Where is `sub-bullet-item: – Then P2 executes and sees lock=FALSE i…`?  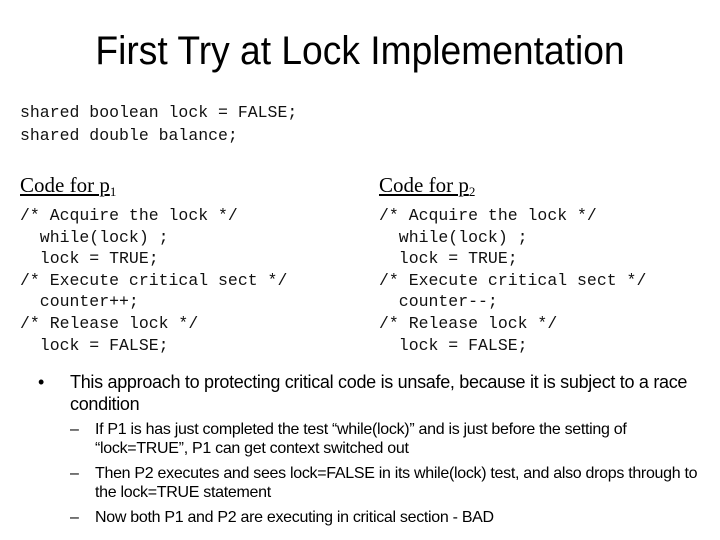 sub-bullet-item: – Then P2 executes and sees lock=FALSE i… is located at coordinates (384, 483).